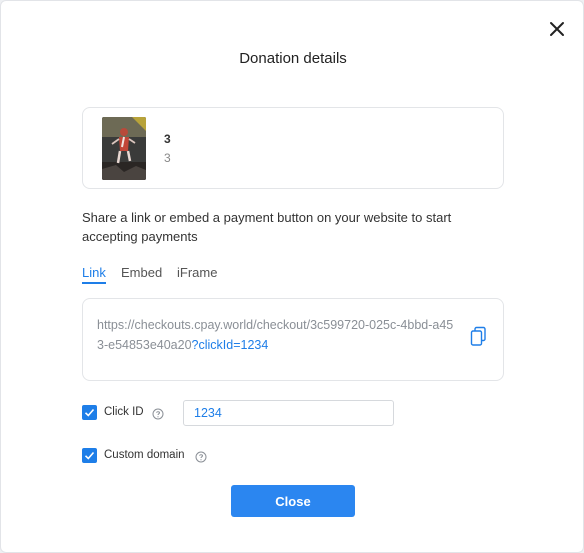  Describe the element at coordinates (293, 148) in the screenshot. I see `product-card: 3 3` at that location.